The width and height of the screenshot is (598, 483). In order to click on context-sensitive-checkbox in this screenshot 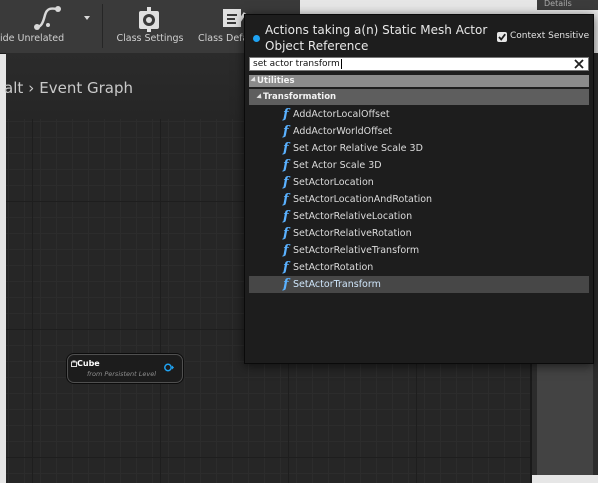, I will do `click(502, 37)`.